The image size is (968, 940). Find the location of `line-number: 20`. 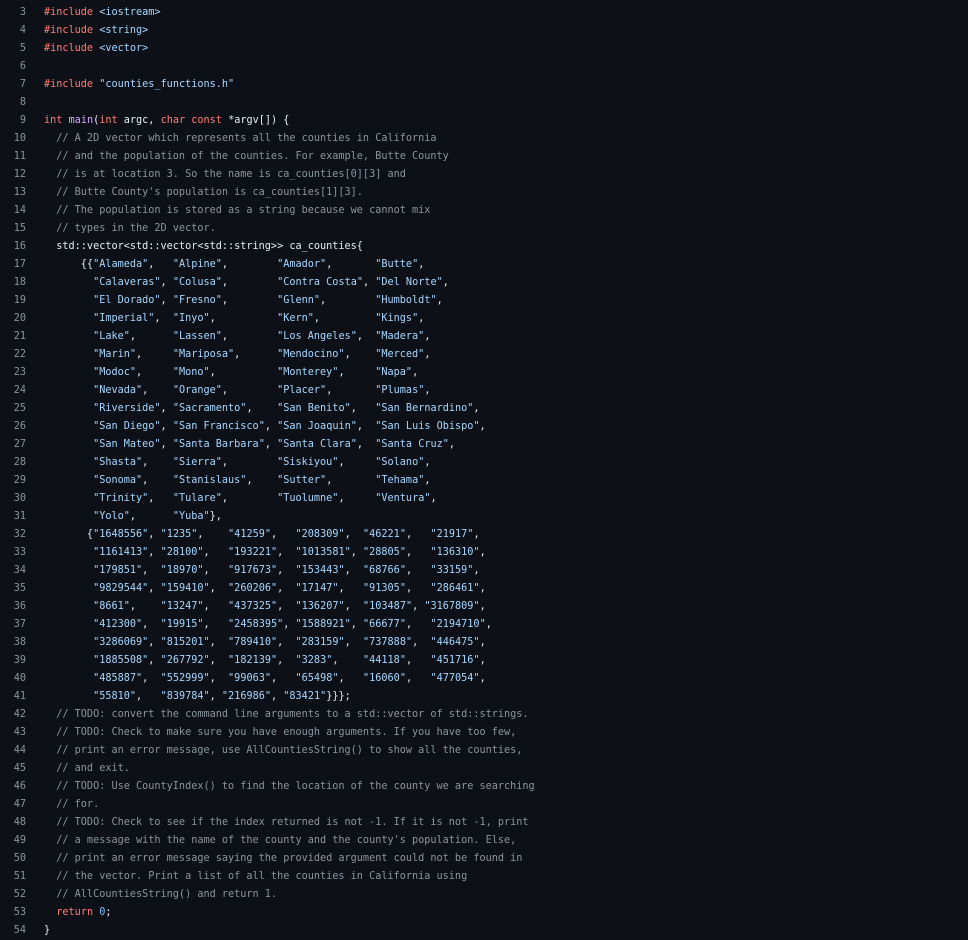

line-number: 20 is located at coordinates (13, 319).